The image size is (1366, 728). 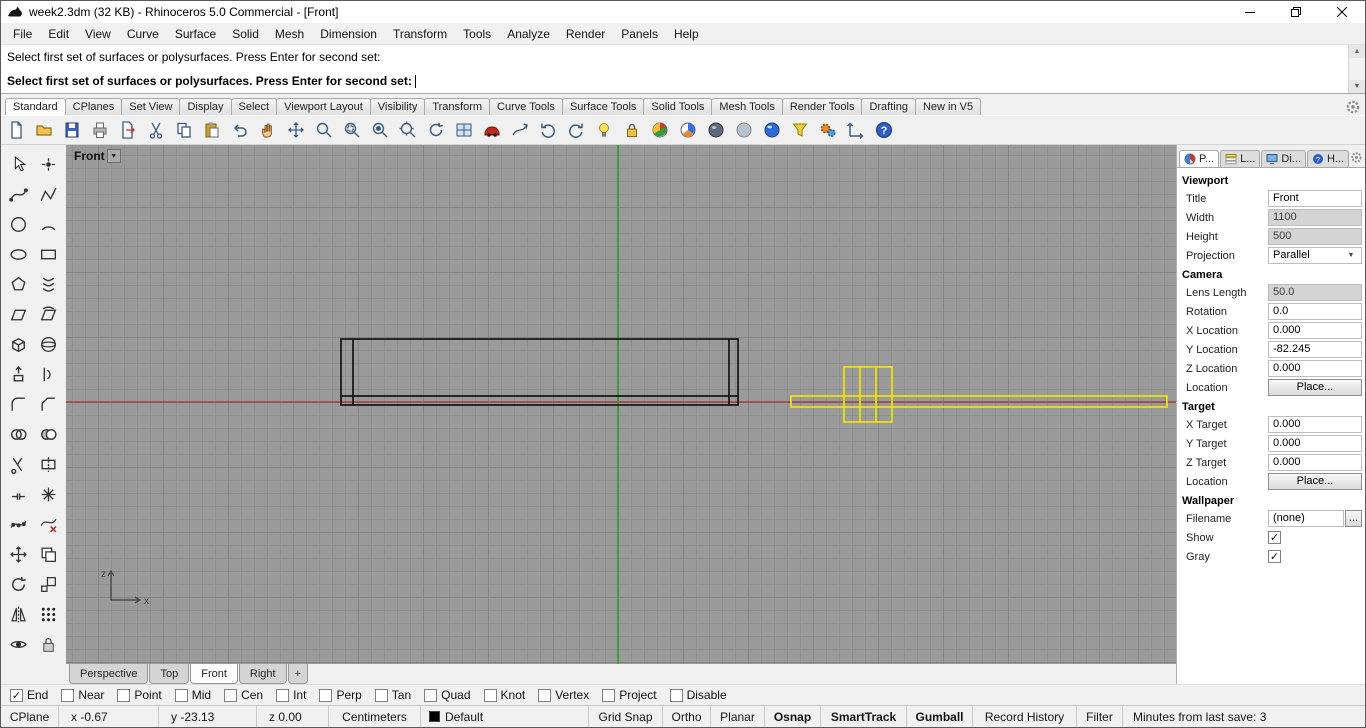 What do you see at coordinates (18, 164) in the screenshot?
I see `select-icon` at bounding box center [18, 164].